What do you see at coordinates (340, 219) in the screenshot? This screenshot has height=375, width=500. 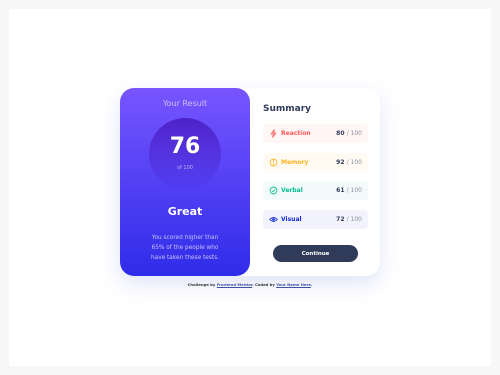 I see `score-number: 72` at bounding box center [340, 219].